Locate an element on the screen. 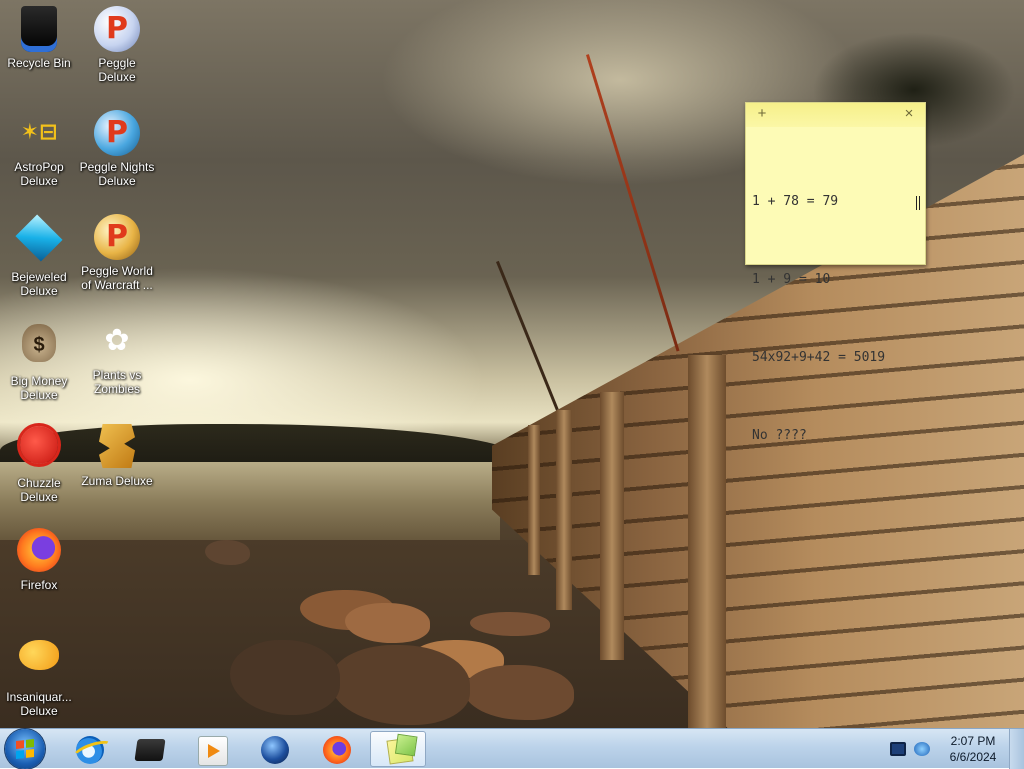 This screenshot has height=769, width=1024. globe-icon is located at coordinates (275, 750).